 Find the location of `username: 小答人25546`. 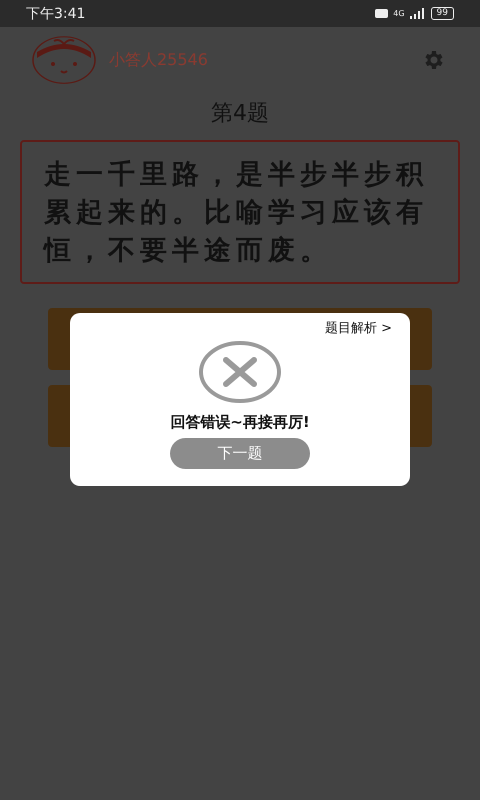

username: 小答人25546 is located at coordinates (159, 60).